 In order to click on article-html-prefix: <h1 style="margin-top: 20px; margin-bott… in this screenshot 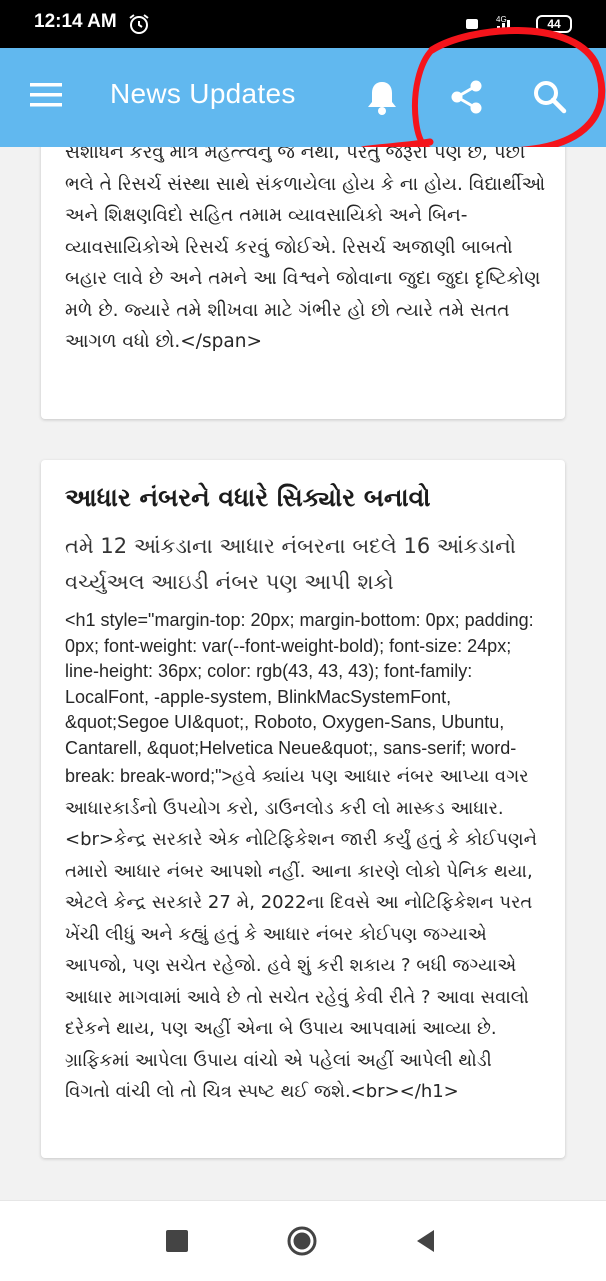, I will do `click(299, 698)`.